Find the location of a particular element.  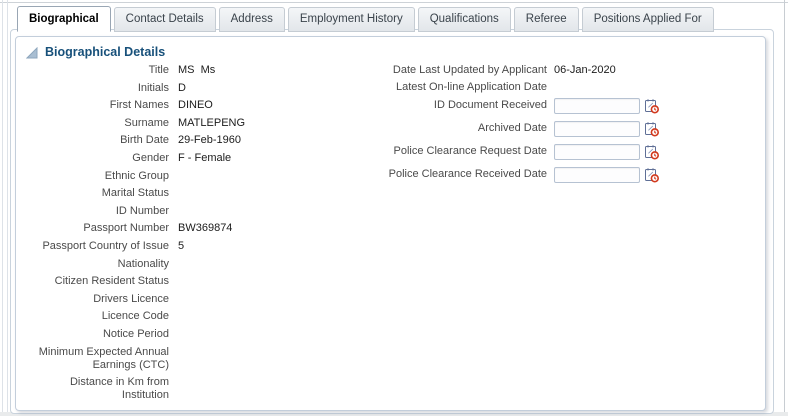

field-label: Distance in Km from Institution is located at coordinates (119, 389).